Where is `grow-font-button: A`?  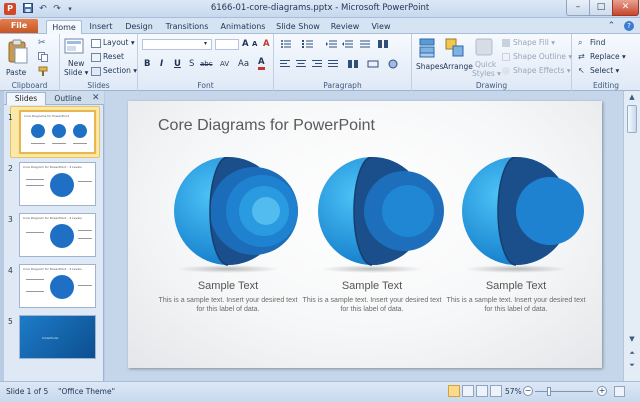 grow-font-button: A is located at coordinates (245, 44).